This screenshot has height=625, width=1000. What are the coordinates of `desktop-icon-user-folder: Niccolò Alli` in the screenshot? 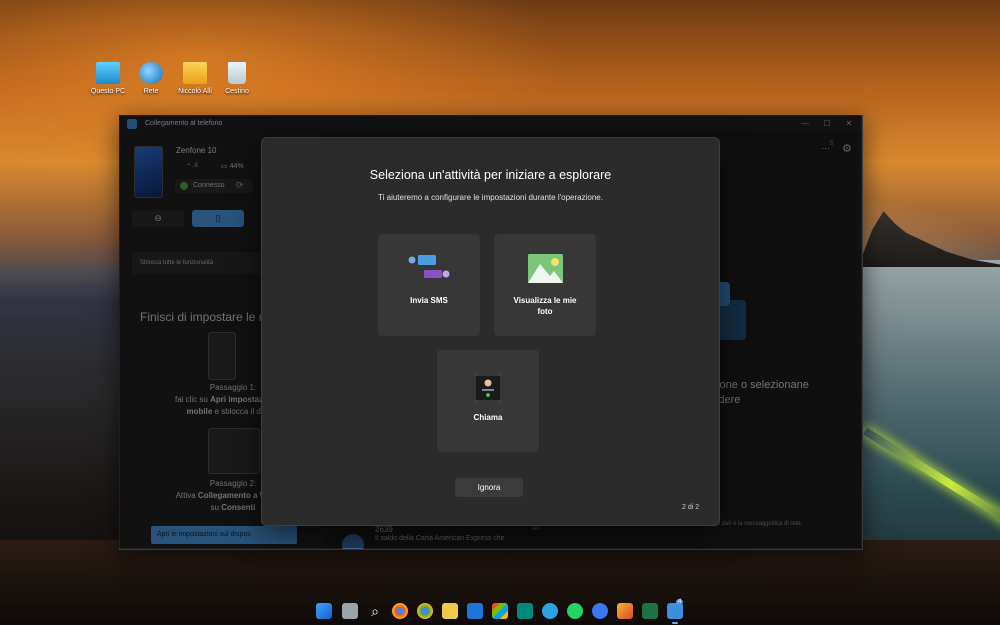 It's located at (195, 78).